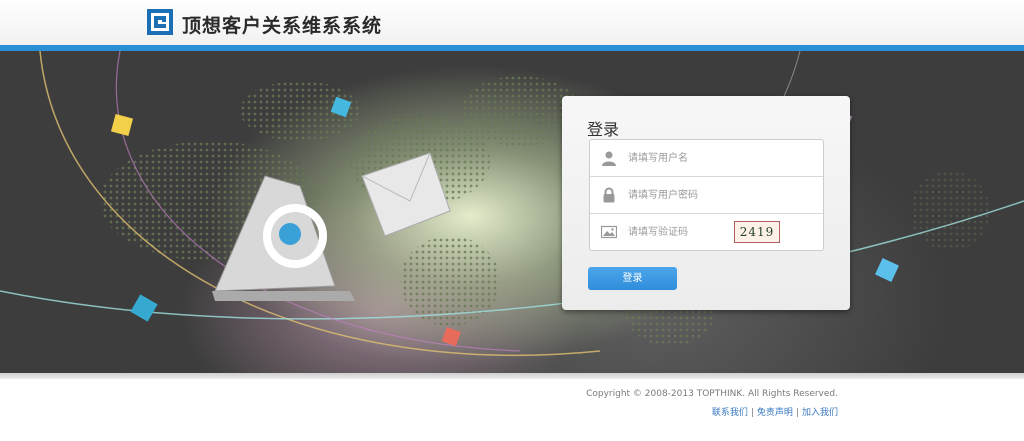 This screenshot has width=1024, height=441. I want to click on banner-bottom-border, so click(512, 376).